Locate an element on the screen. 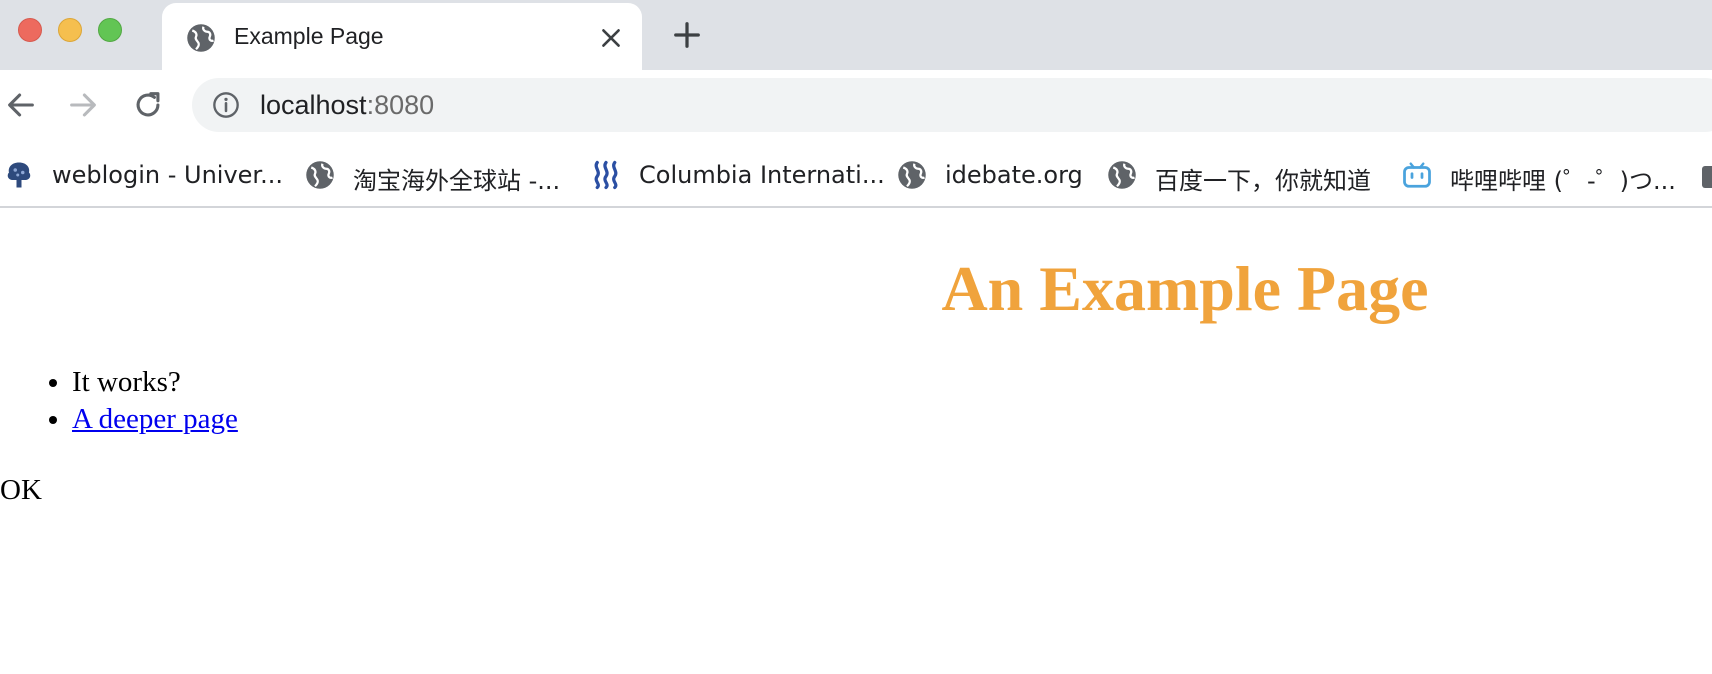  browser-toolbar: localhost:8080 is located at coordinates (856, 106).